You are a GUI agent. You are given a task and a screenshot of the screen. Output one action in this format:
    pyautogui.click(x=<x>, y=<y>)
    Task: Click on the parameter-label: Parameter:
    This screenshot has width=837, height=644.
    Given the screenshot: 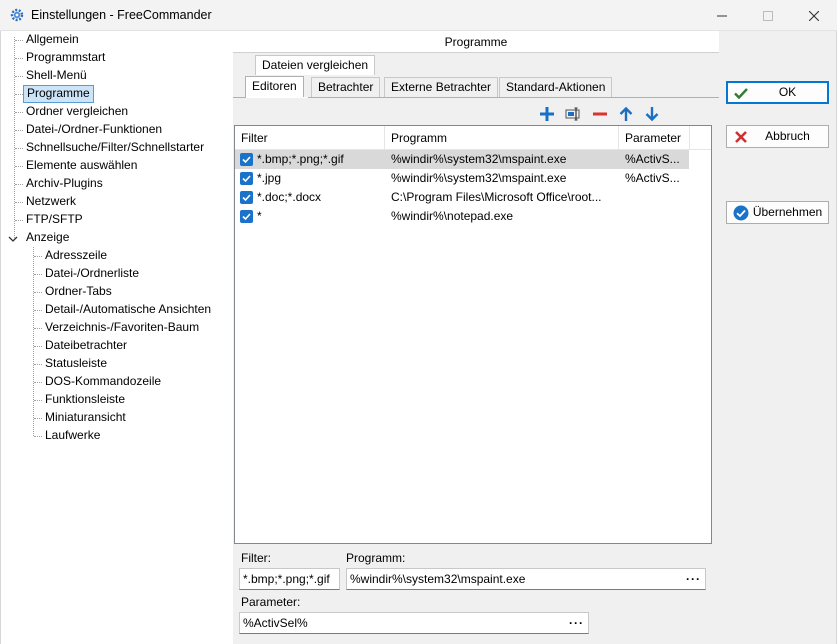 What is the action you would take?
    pyautogui.click(x=271, y=602)
    